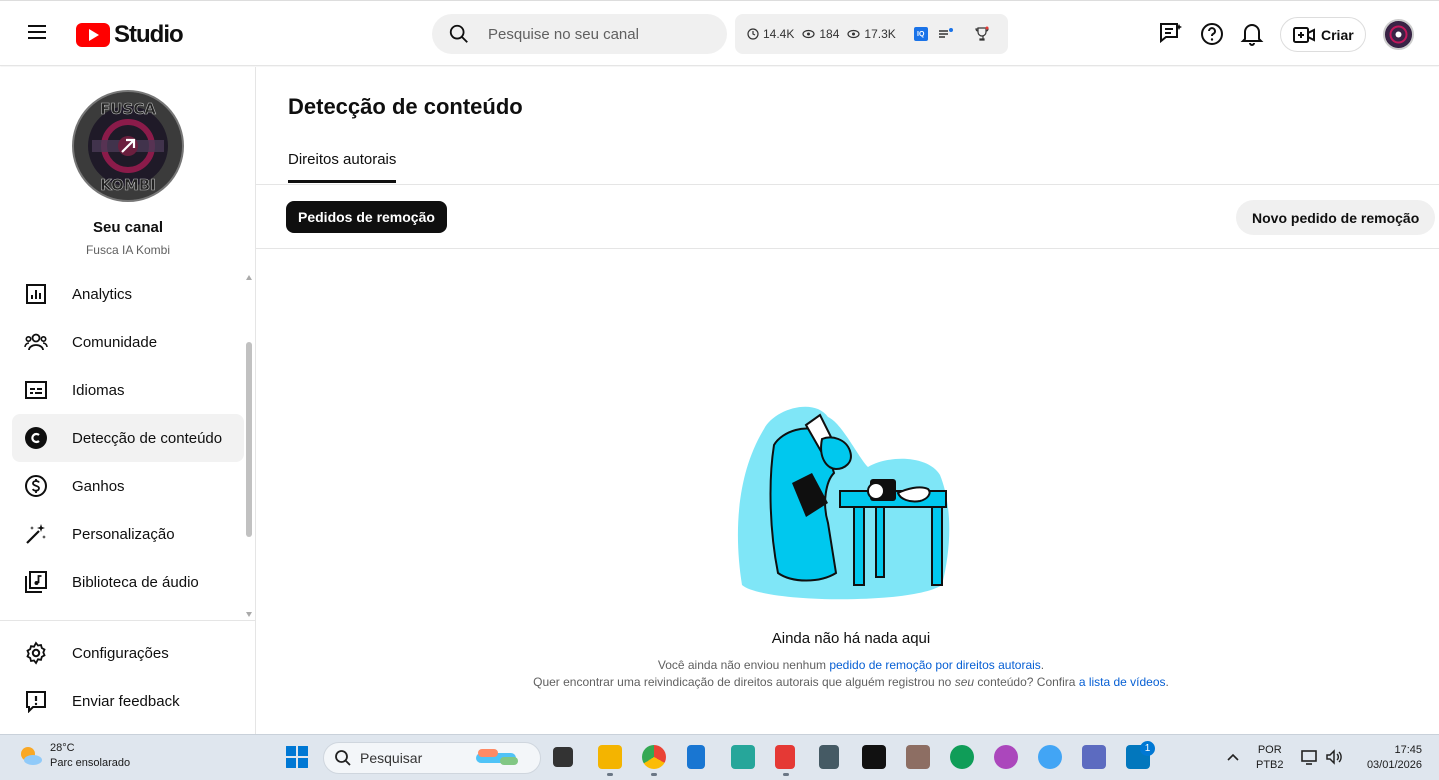 The image size is (1439, 780). Describe the element at coordinates (946, 34) in the screenshot. I see `list-notification-icon` at that location.